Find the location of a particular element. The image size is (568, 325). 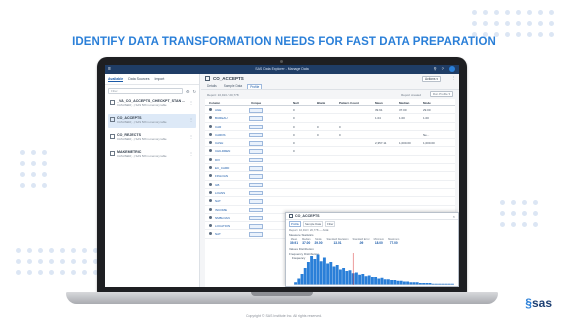

table-row: CHILDREN 0 is located at coordinates (330, 151).